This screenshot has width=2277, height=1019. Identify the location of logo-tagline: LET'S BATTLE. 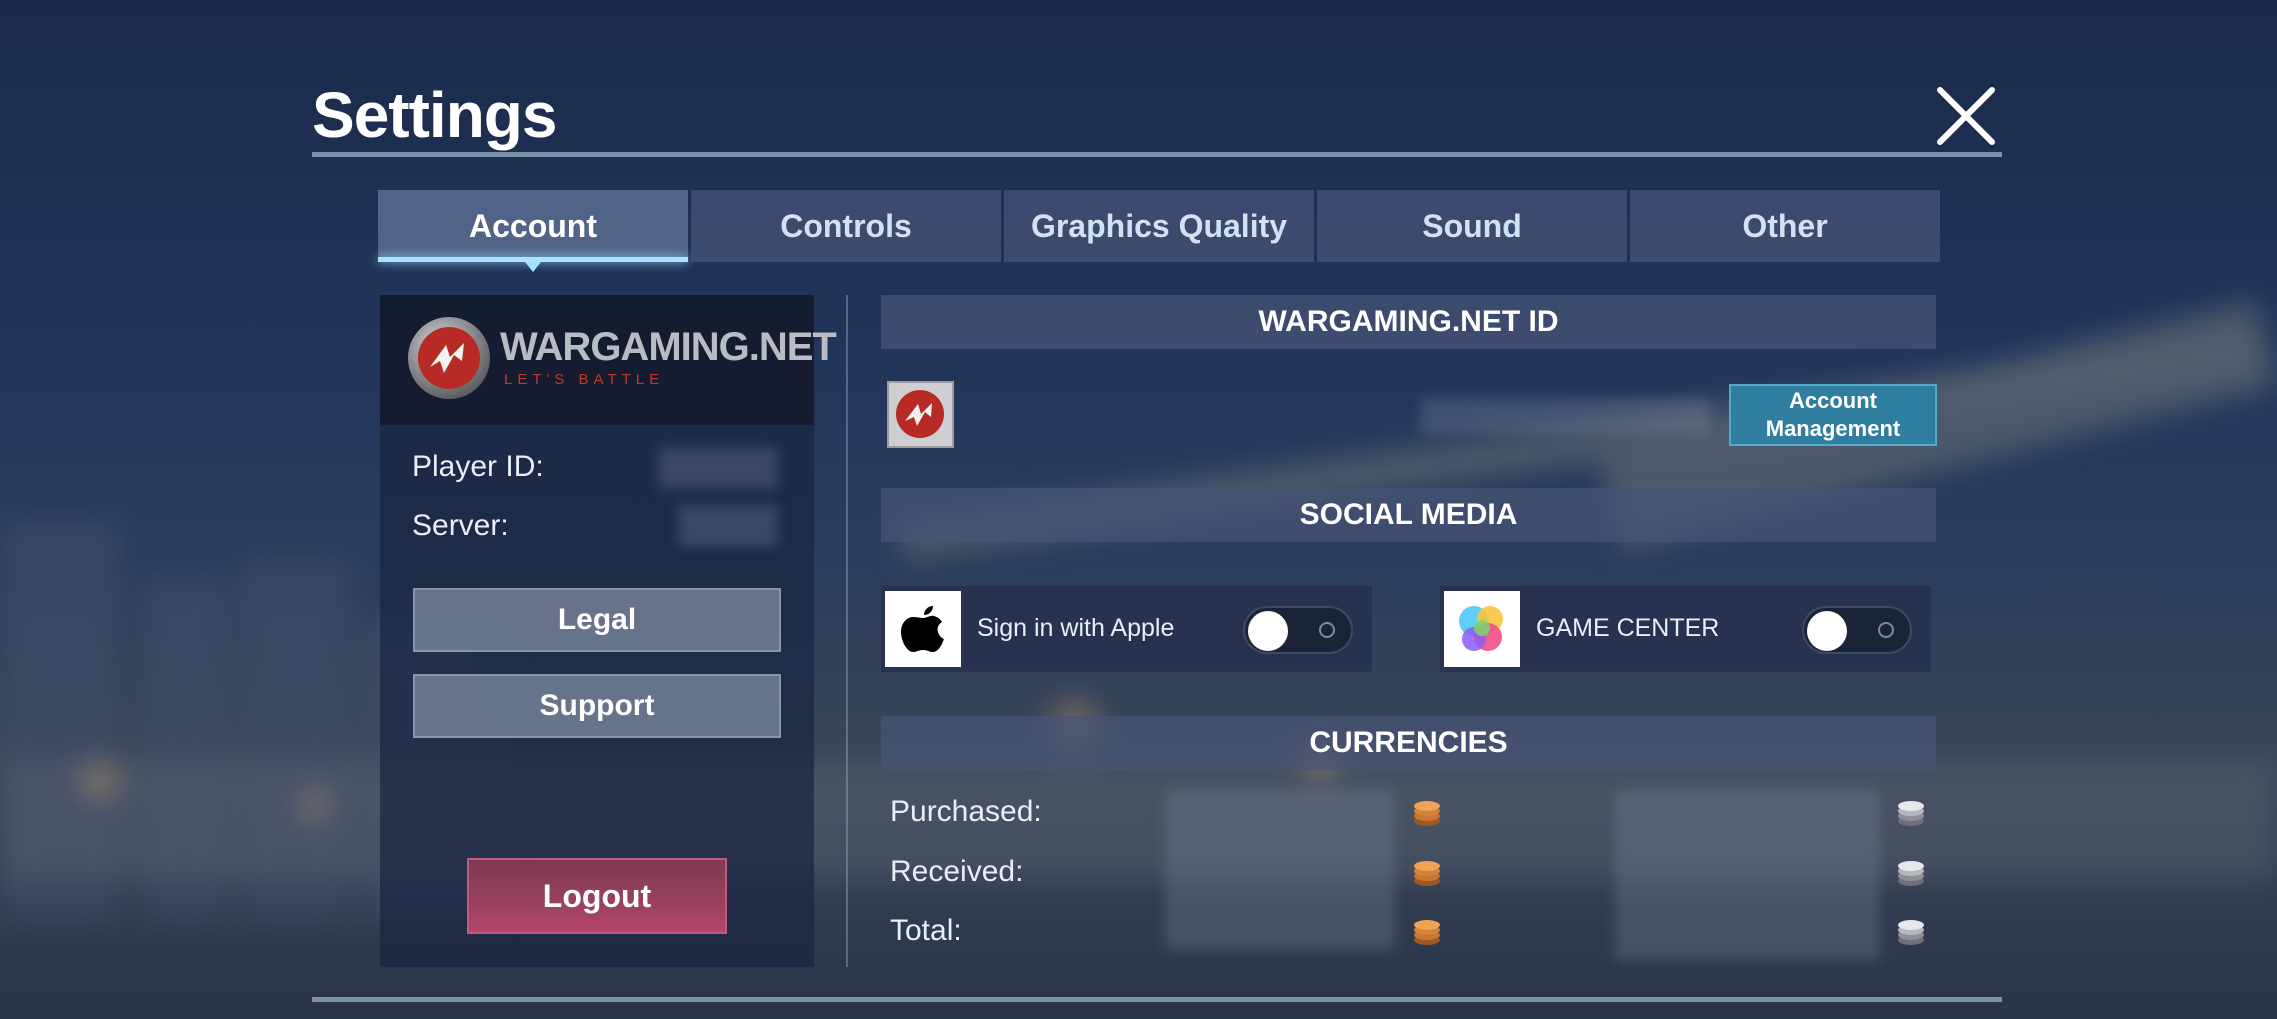
(584, 379).